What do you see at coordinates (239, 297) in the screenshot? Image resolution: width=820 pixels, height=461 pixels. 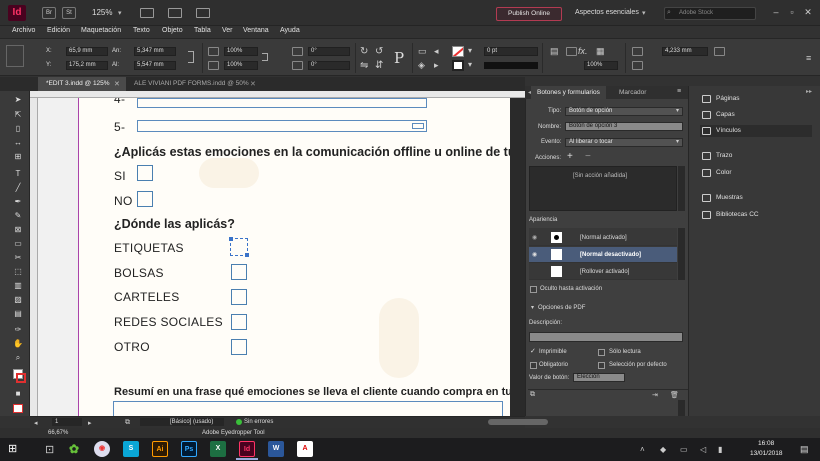 I see `radio-carteles` at bounding box center [239, 297].